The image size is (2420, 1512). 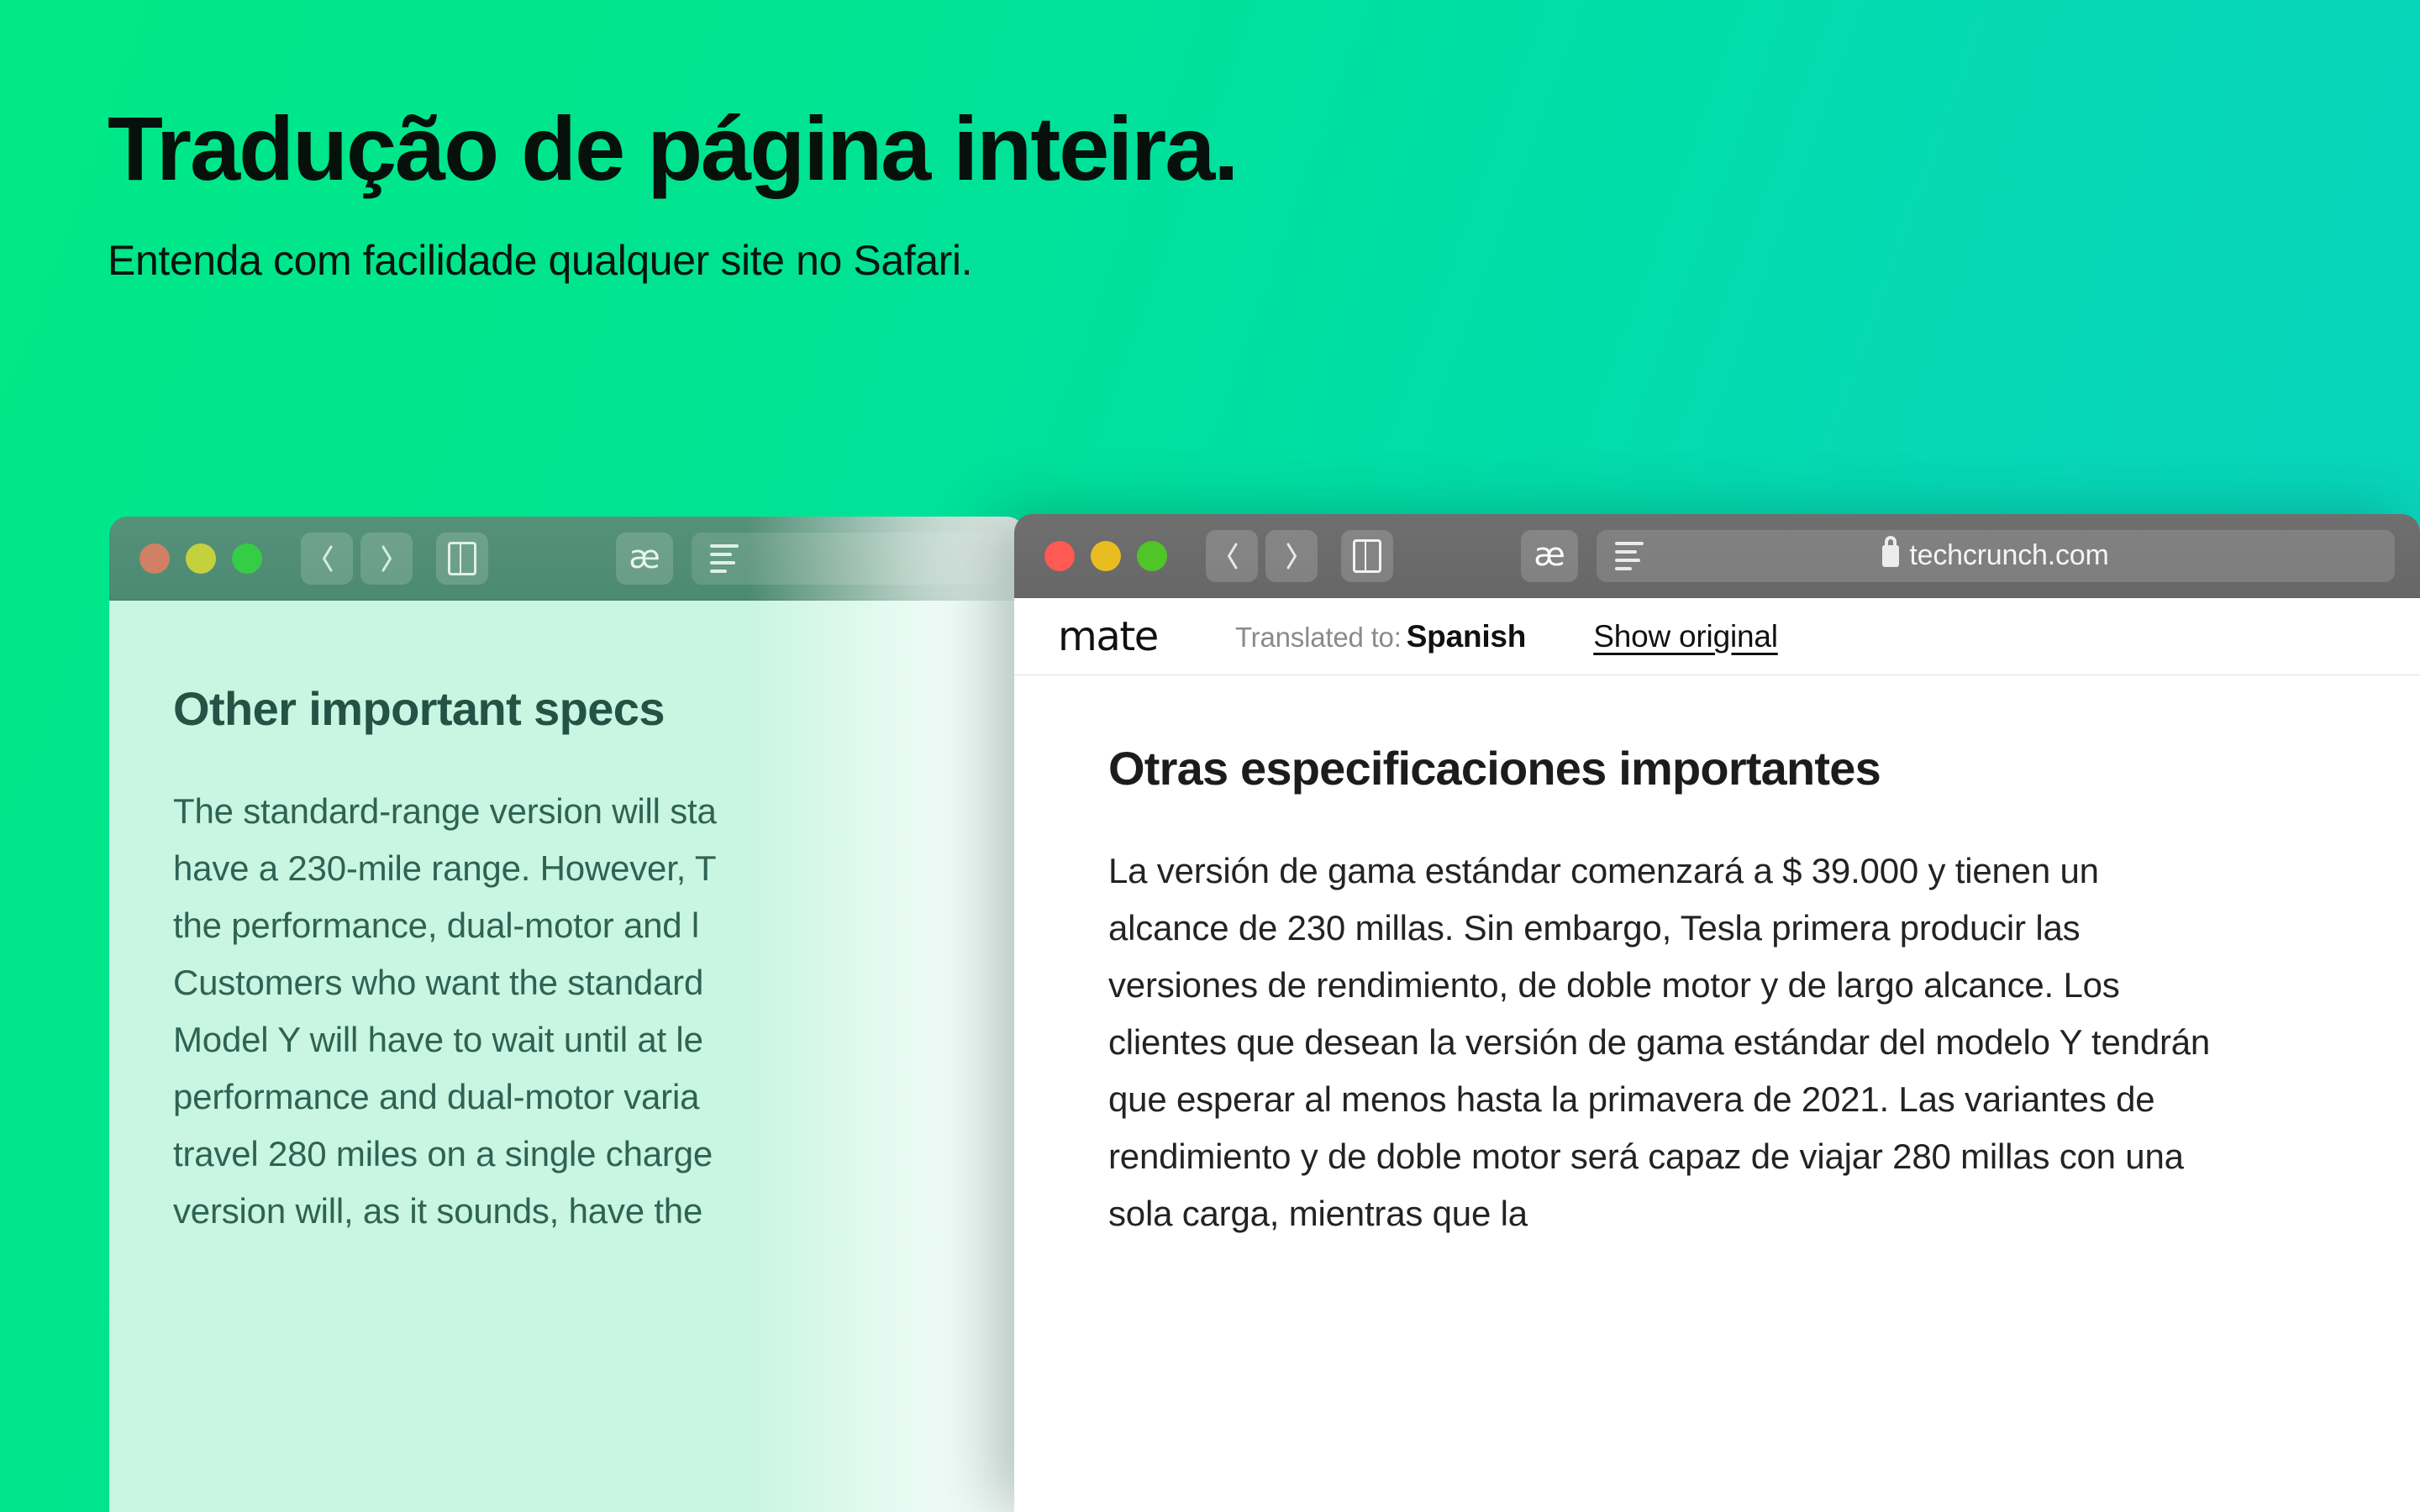 I want to click on original-line: the performance, dual-motor and l, so click(x=436, y=926).